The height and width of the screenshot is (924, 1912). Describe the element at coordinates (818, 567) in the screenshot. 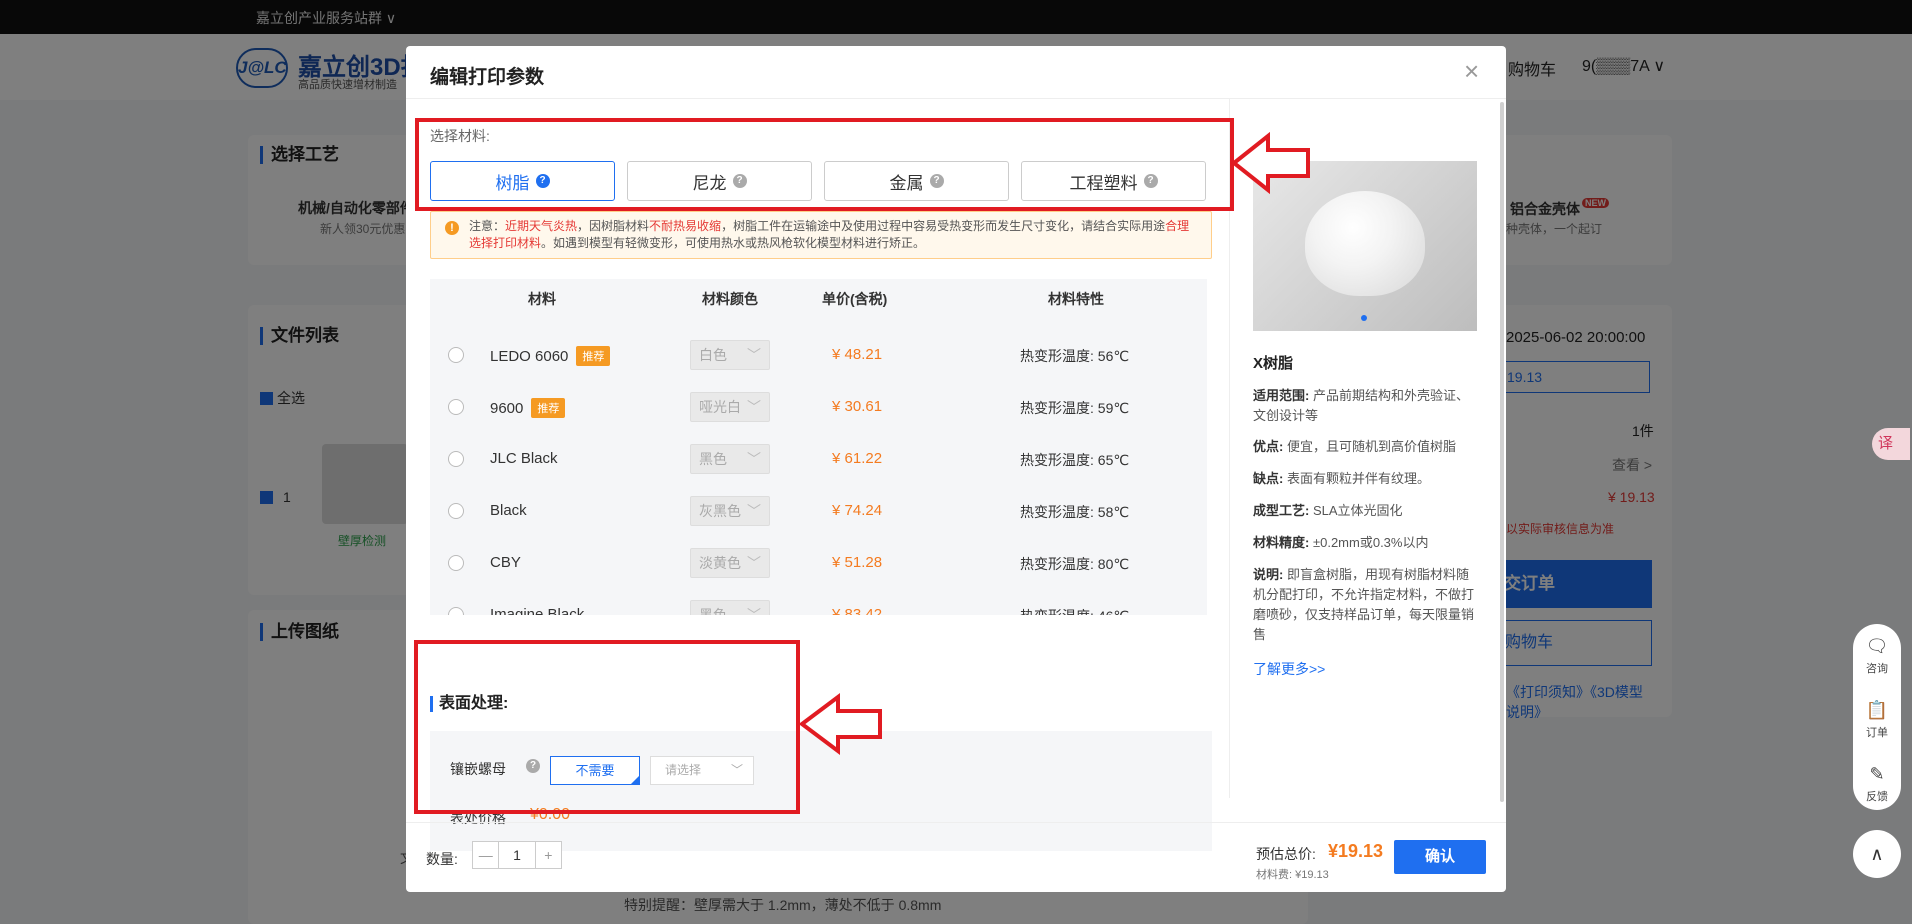

I see `table-row: CBY 淡黄色 ﹀ ¥ 51.28 热变形温度: 80℃` at that location.